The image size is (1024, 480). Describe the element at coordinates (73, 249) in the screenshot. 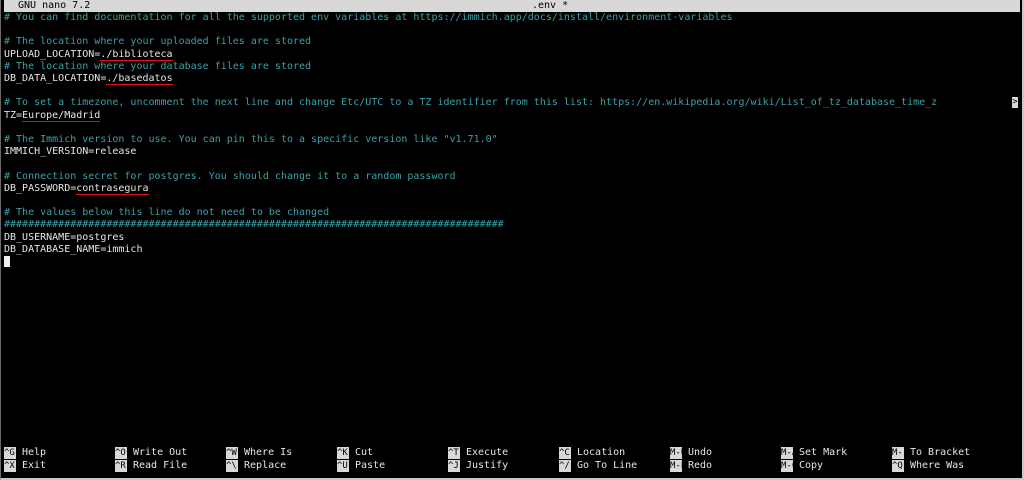

I see `config-line: DB_DATABASE_NAME=immich` at that location.